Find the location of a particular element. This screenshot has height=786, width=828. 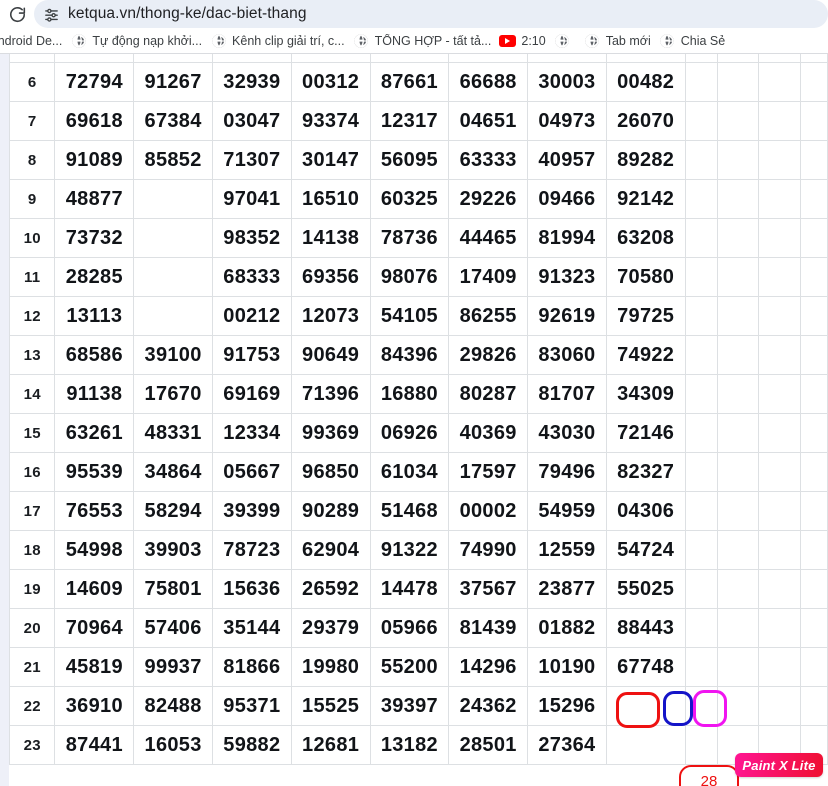

table-cell: 15296 is located at coordinates (567, 706).